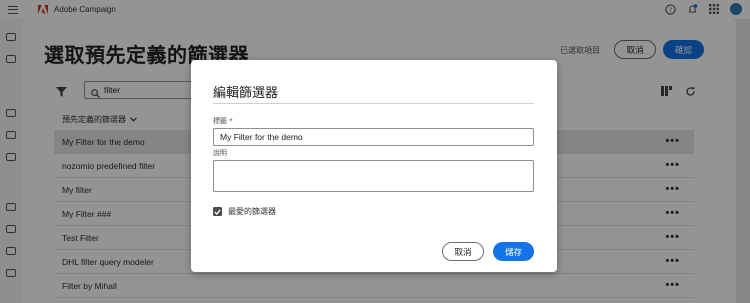 The width and height of the screenshot is (750, 303). What do you see at coordinates (373, 103) in the screenshot?
I see `title-divider` at bounding box center [373, 103].